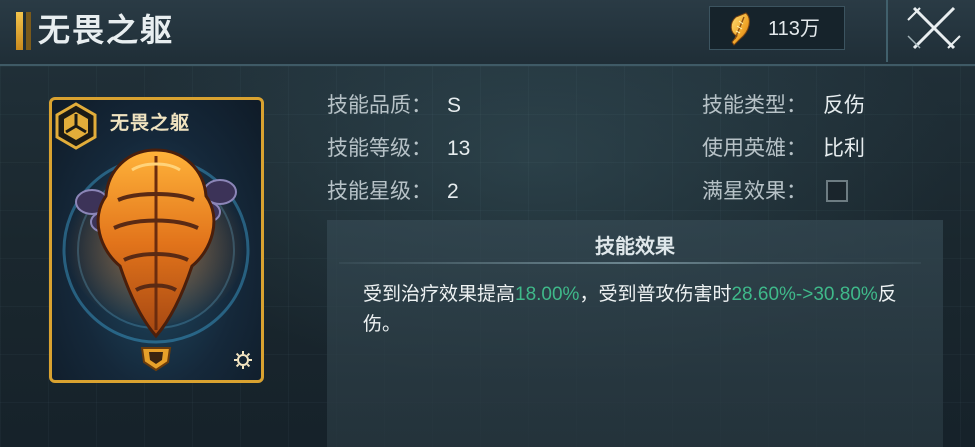 This screenshot has height=447, width=975. I want to click on card-title: 无畏之躯, so click(150, 123).